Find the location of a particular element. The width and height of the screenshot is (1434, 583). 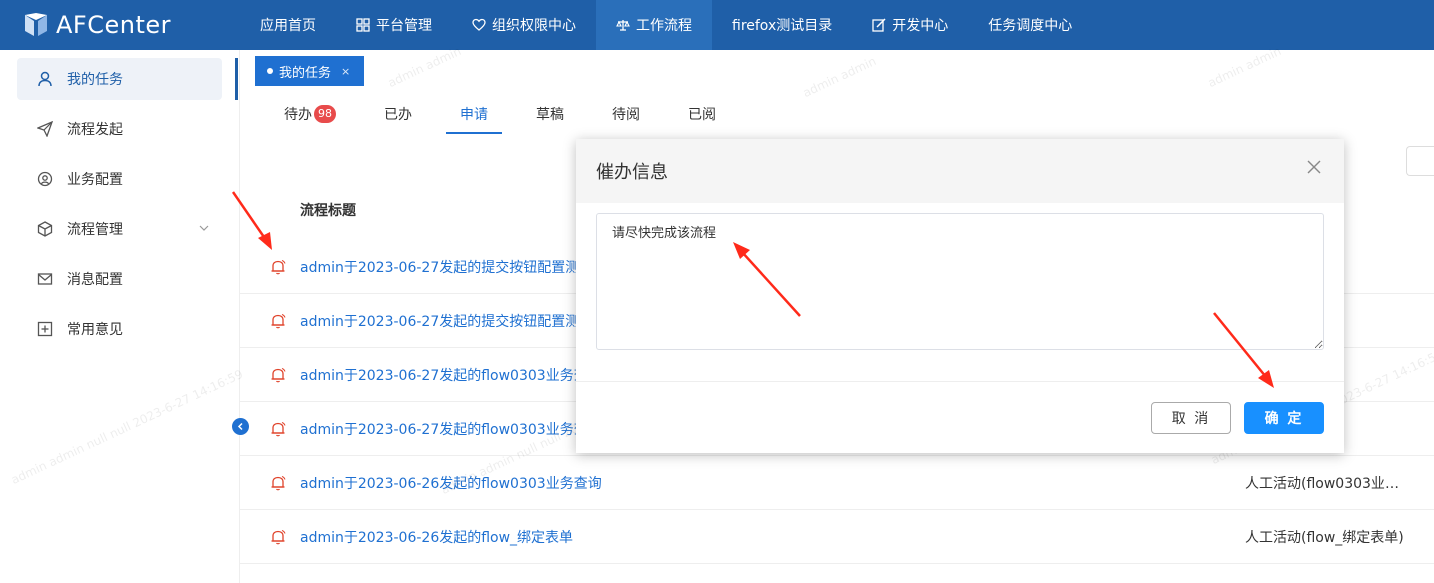

confirm-button: 确 定 is located at coordinates (1284, 418).